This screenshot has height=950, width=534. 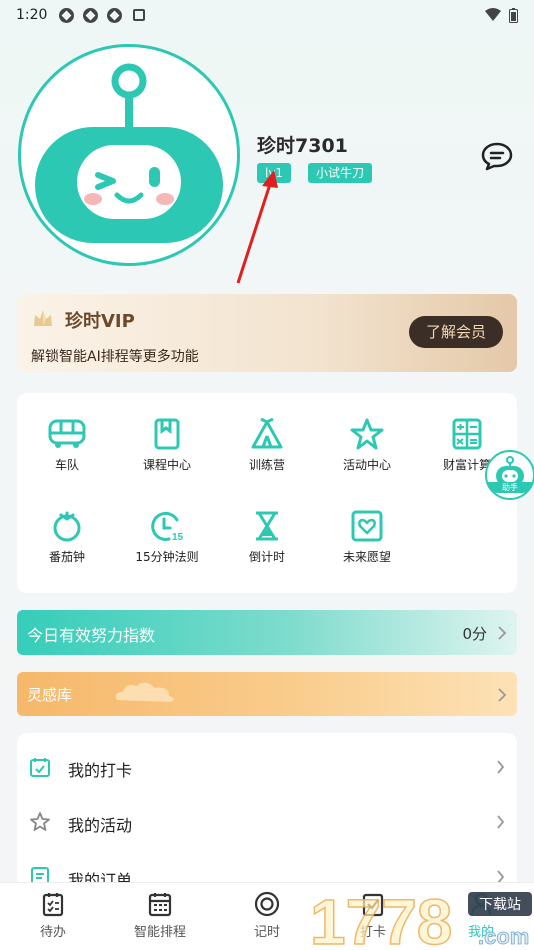 I want to click on feature-label: 番茄钟, so click(x=66, y=557).